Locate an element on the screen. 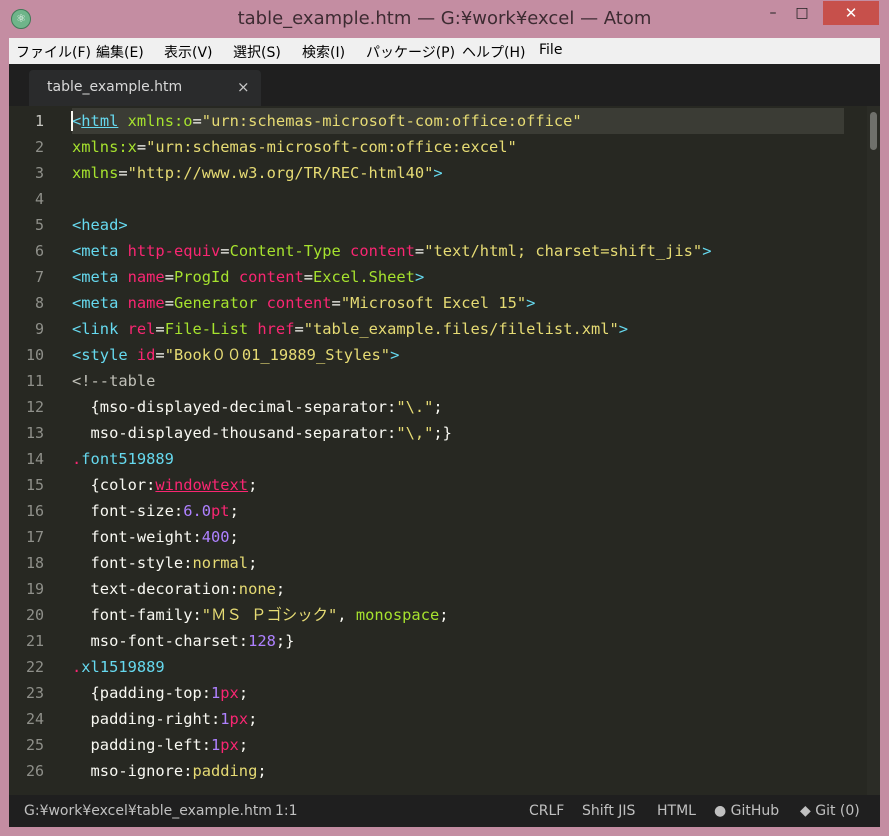 The width and height of the screenshot is (889, 836). line-number: 2 is located at coordinates (26, 147).